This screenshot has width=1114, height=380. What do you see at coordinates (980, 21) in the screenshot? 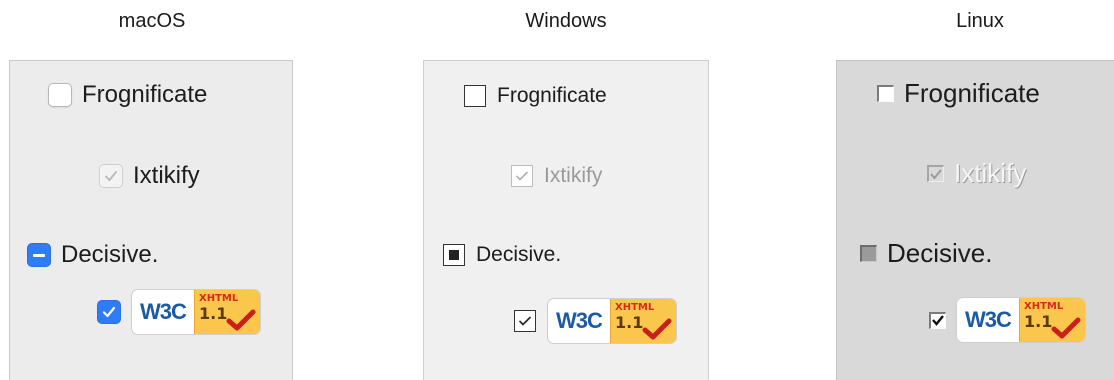
I see `linux-title: Linux` at bounding box center [980, 21].